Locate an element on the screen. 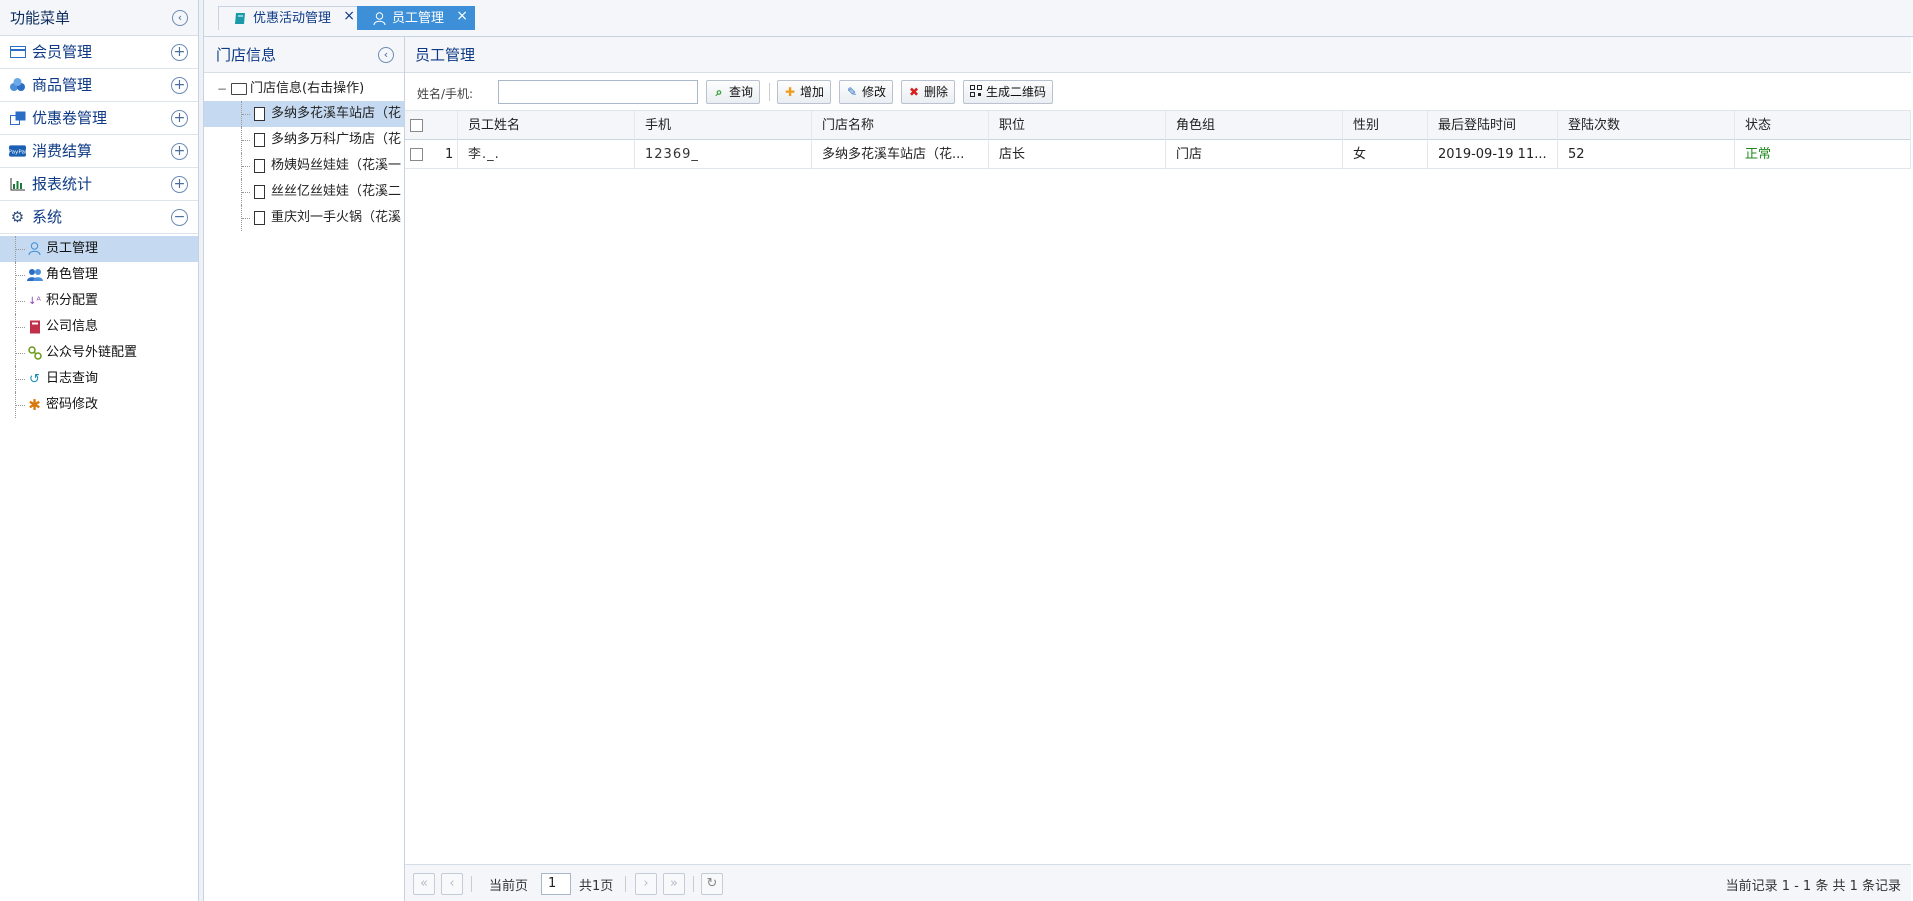 The width and height of the screenshot is (1913, 901). status-badge: 正常 is located at coordinates (1823, 154).